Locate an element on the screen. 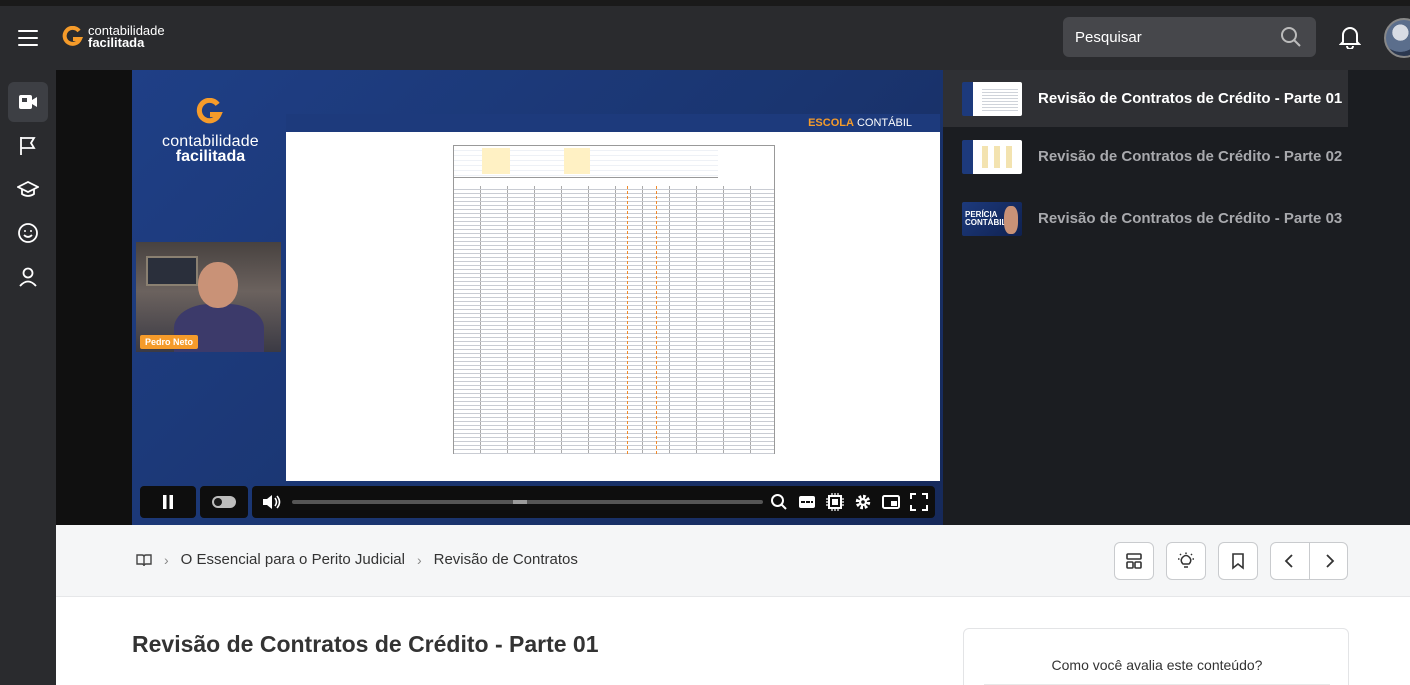 The height and width of the screenshot is (685, 1410). rail-video is located at coordinates (28, 102).